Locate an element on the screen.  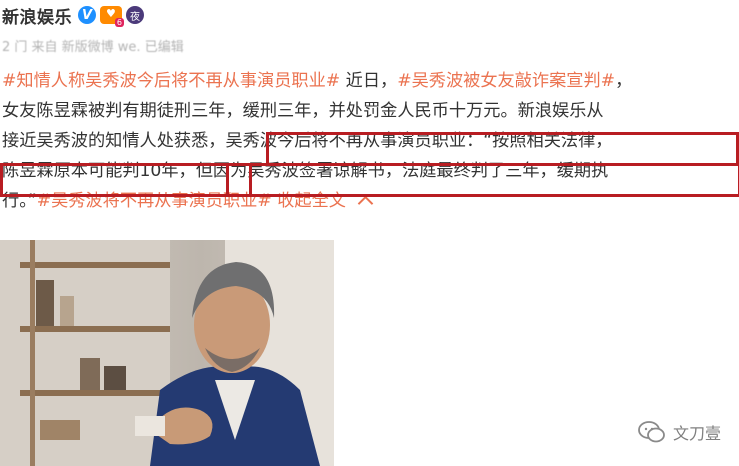
wechat-icon is located at coordinates (651, 432).